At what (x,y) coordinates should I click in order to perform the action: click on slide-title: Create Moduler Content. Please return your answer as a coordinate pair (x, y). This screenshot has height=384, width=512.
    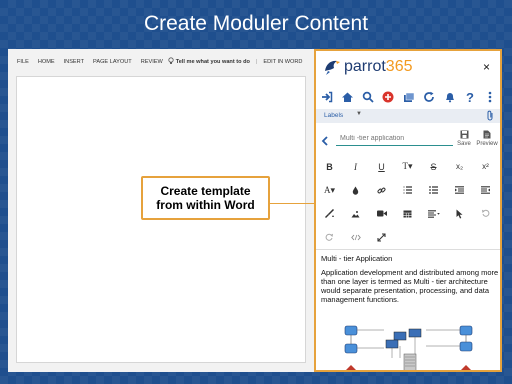
    Looking at the image, I should click on (256, 23).